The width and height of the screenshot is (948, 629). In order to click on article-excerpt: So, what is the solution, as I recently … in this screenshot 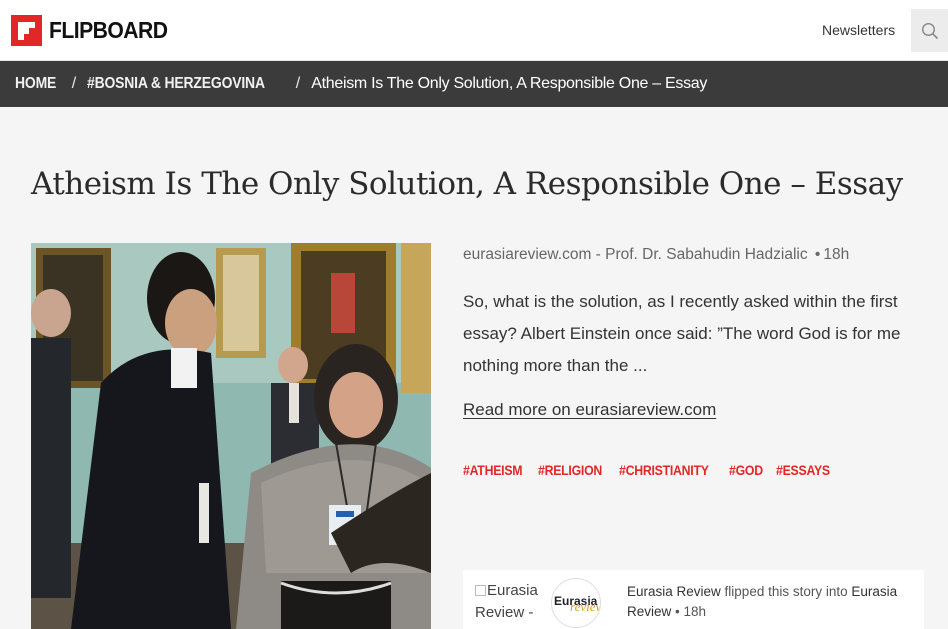, I will do `click(682, 333)`.